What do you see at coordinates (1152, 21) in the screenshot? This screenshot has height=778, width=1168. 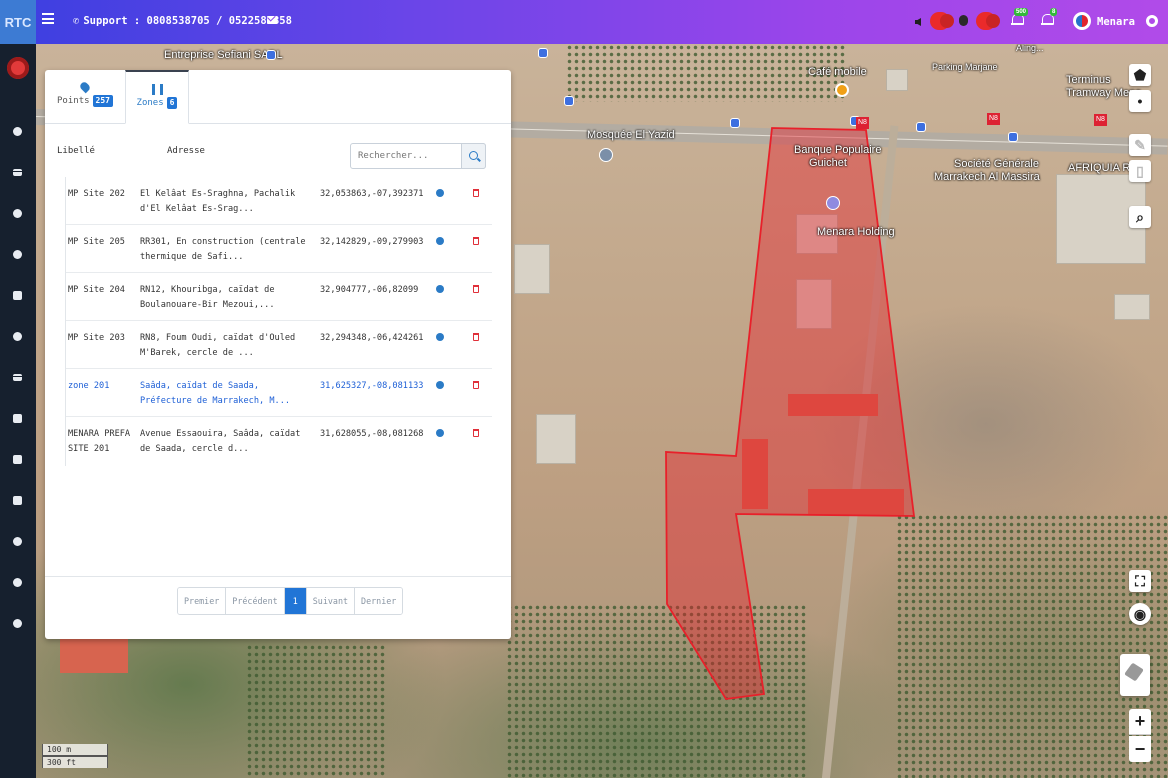 I see `settings-cogs-icon` at bounding box center [1152, 21].